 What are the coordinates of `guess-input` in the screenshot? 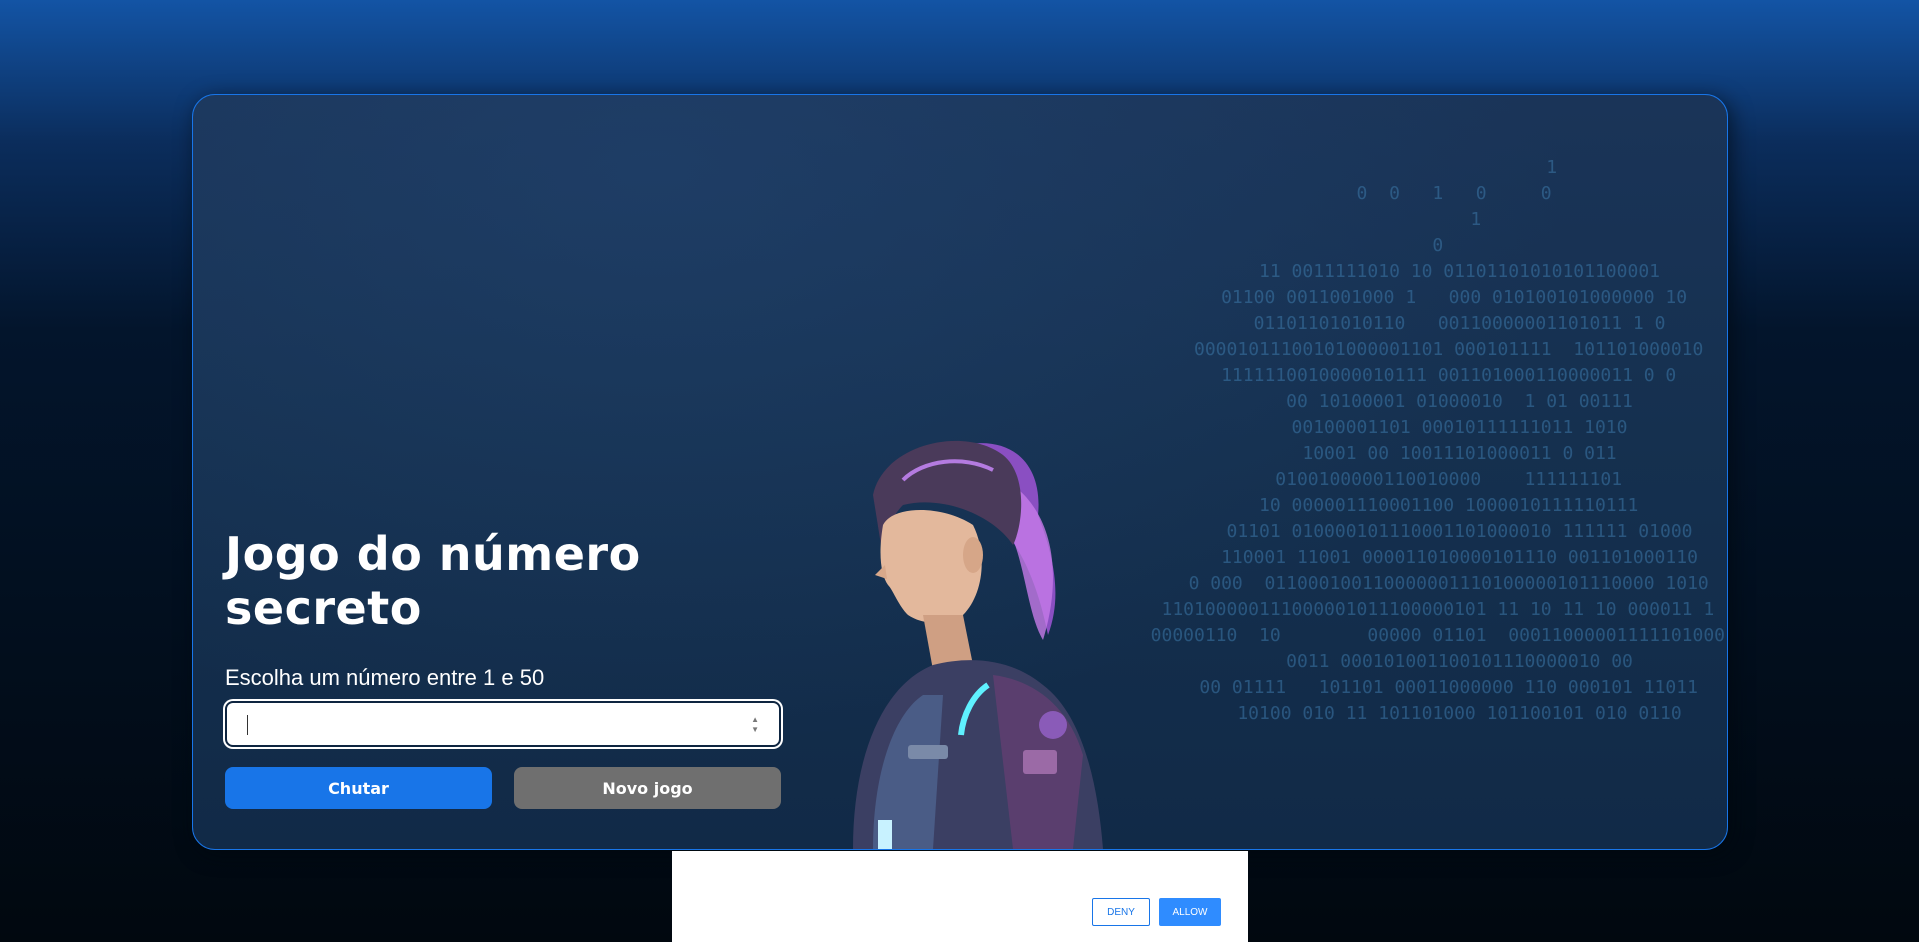 It's located at (503, 724).